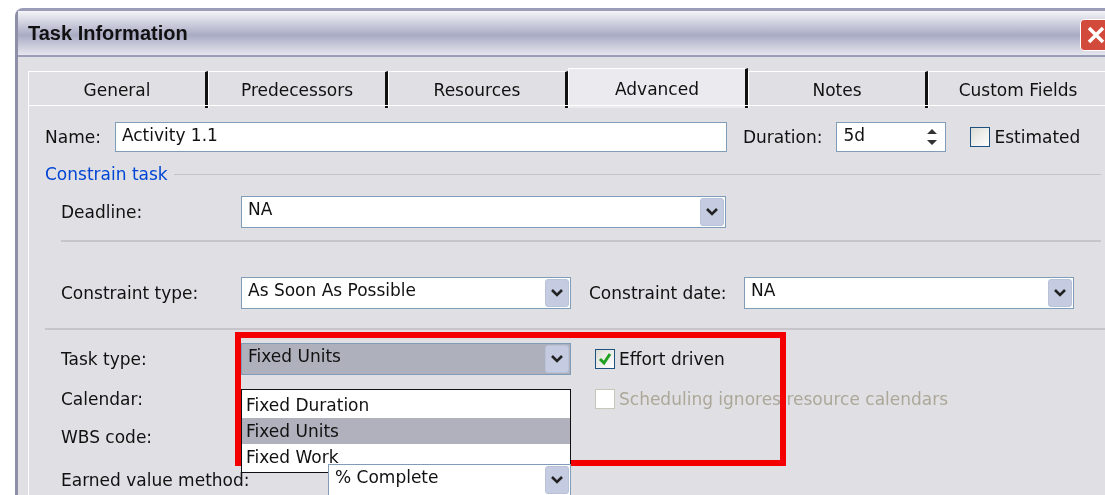 This screenshot has height=495, width=1105. What do you see at coordinates (102, 399) in the screenshot?
I see `calendar-label: Calendar:` at bounding box center [102, 399].